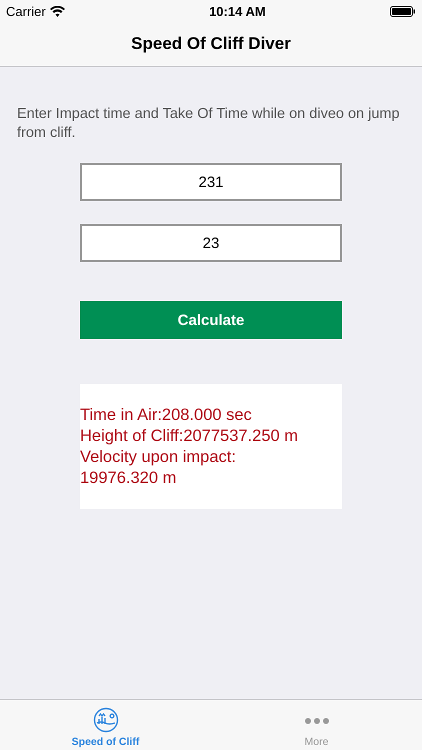  Describe the element at coordinates (211, 320) in the screenshot. I see `calculate-button: Calculate` at that location.